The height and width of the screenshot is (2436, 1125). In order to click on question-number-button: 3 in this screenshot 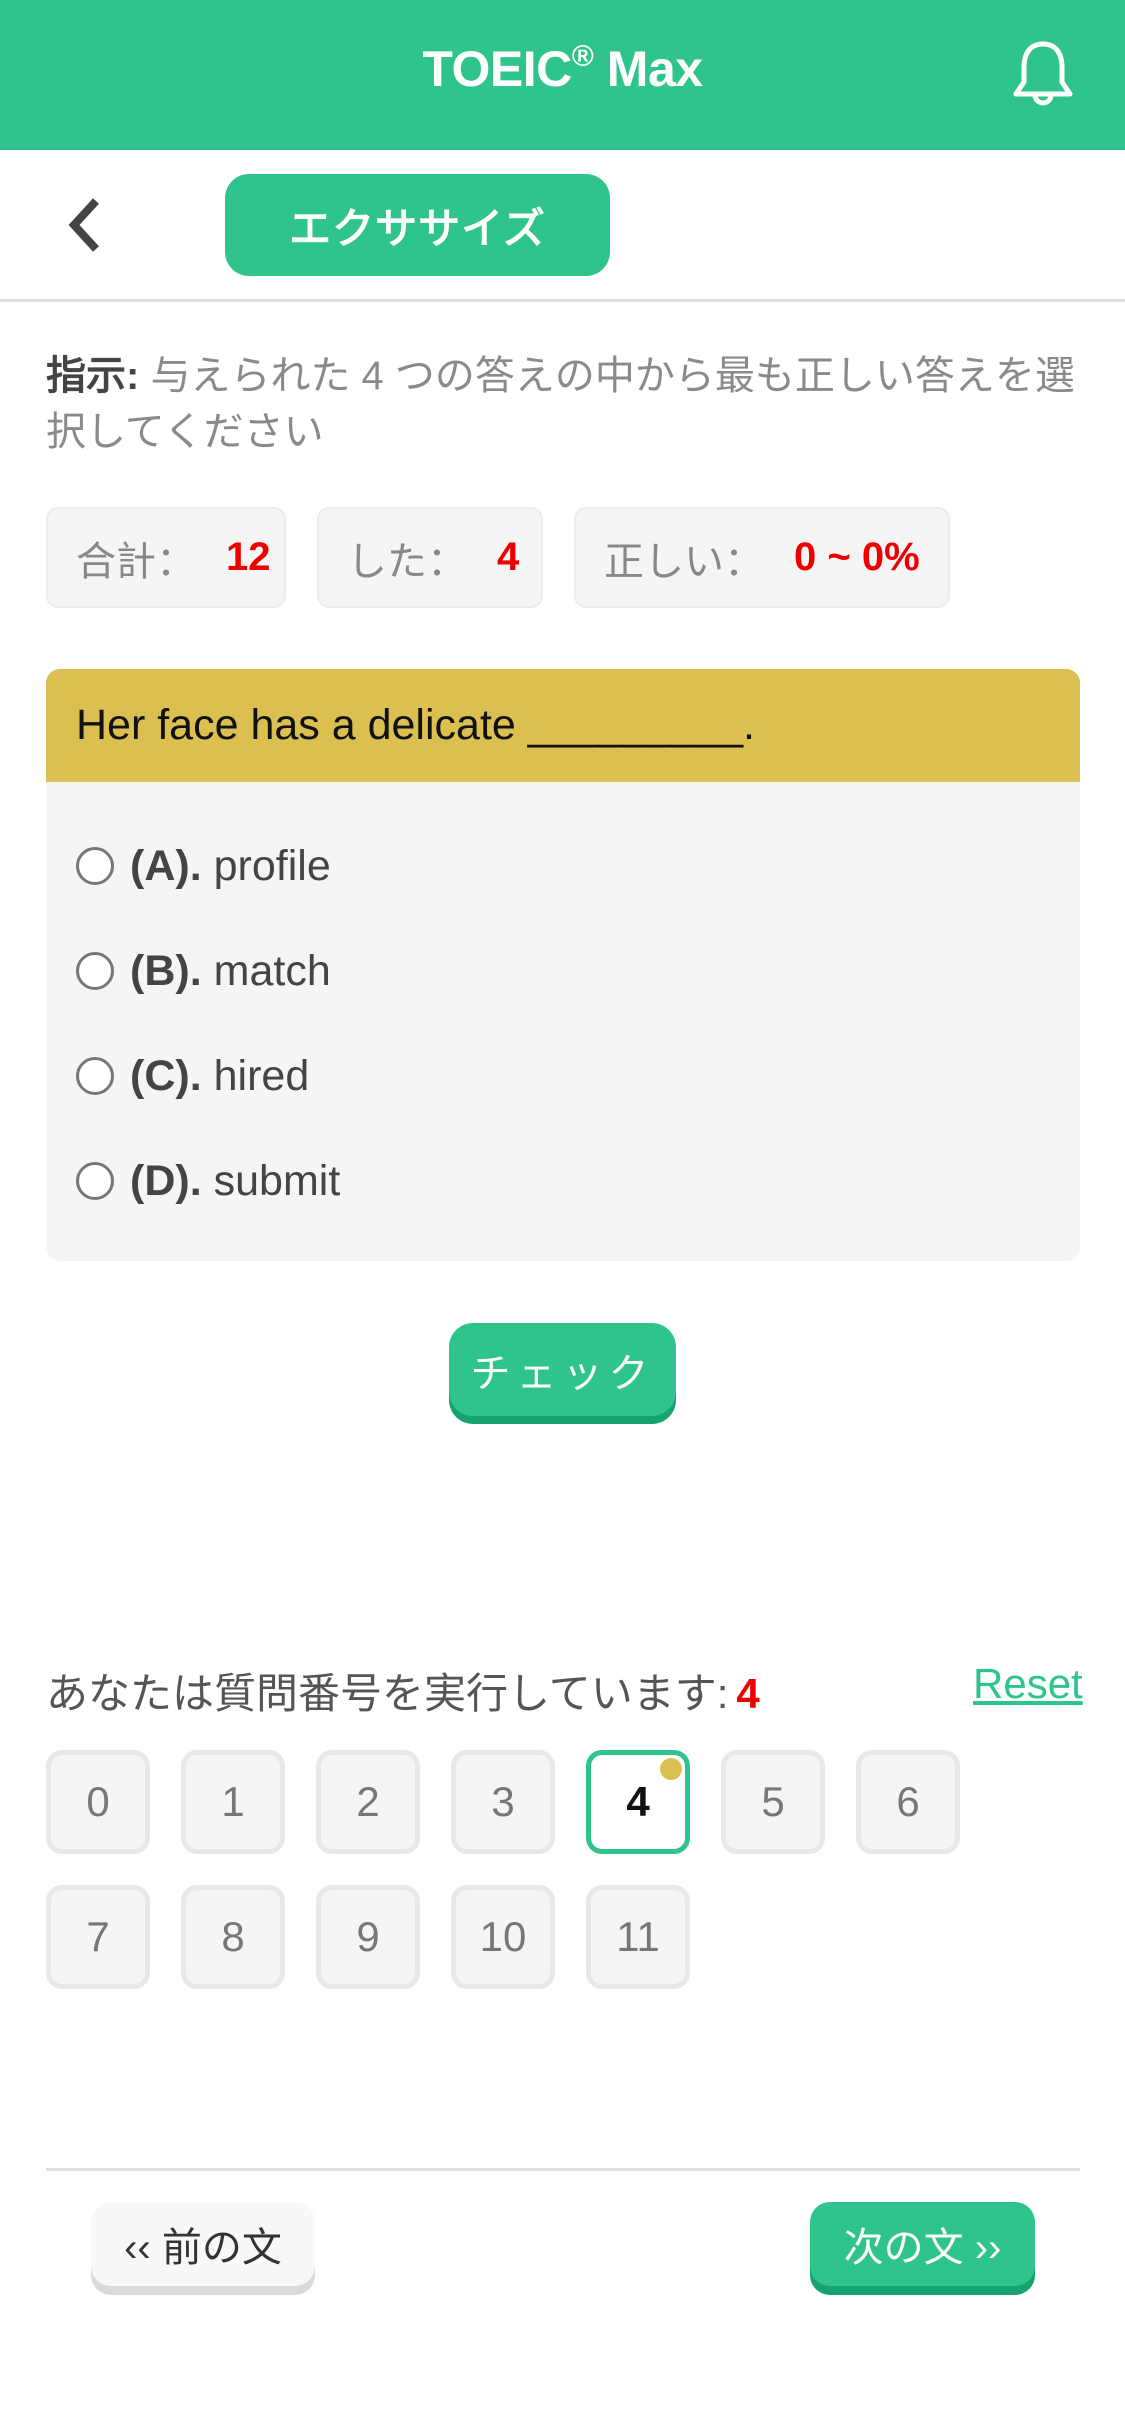, I will do `click(503, 1802)`.